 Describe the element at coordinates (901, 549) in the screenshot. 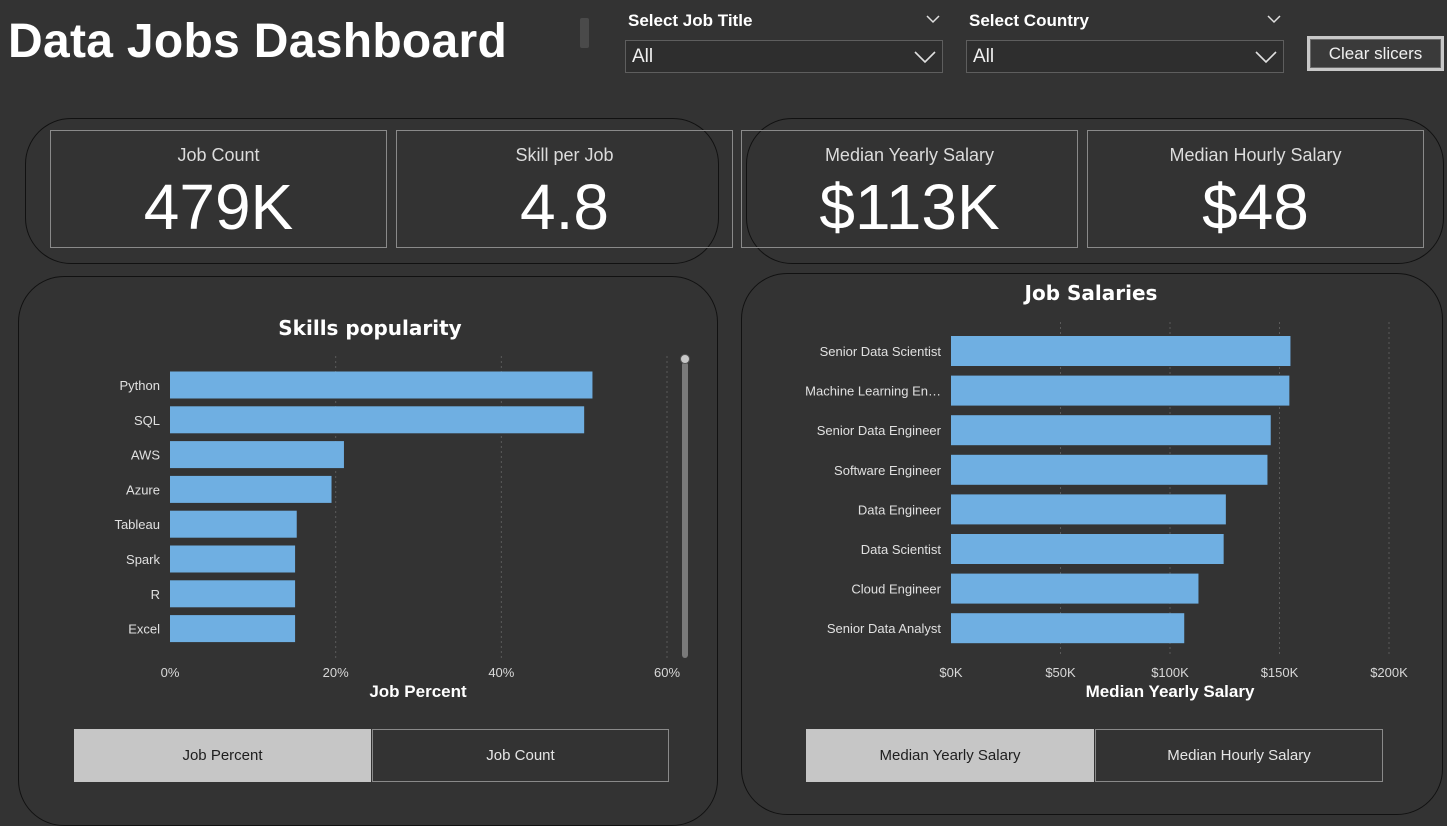

I see `category-label: Data Scientist` at that location.